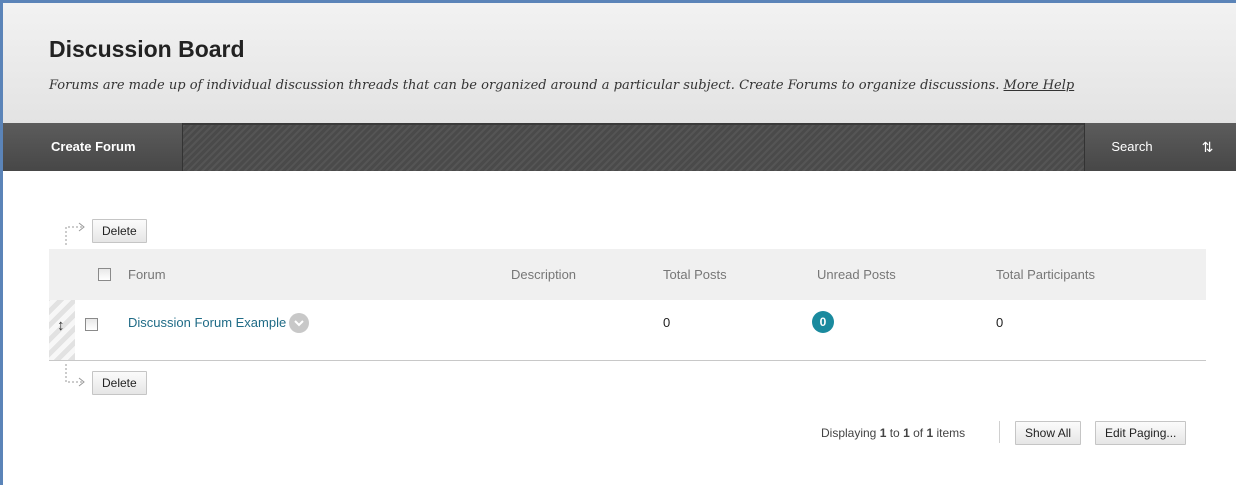 This screenshot has width=1238, height=485. What do you see at coordinates (1039, 85) in the screenshot?
I see `more-help-link: More Help` at bounding box center [1039, 85].